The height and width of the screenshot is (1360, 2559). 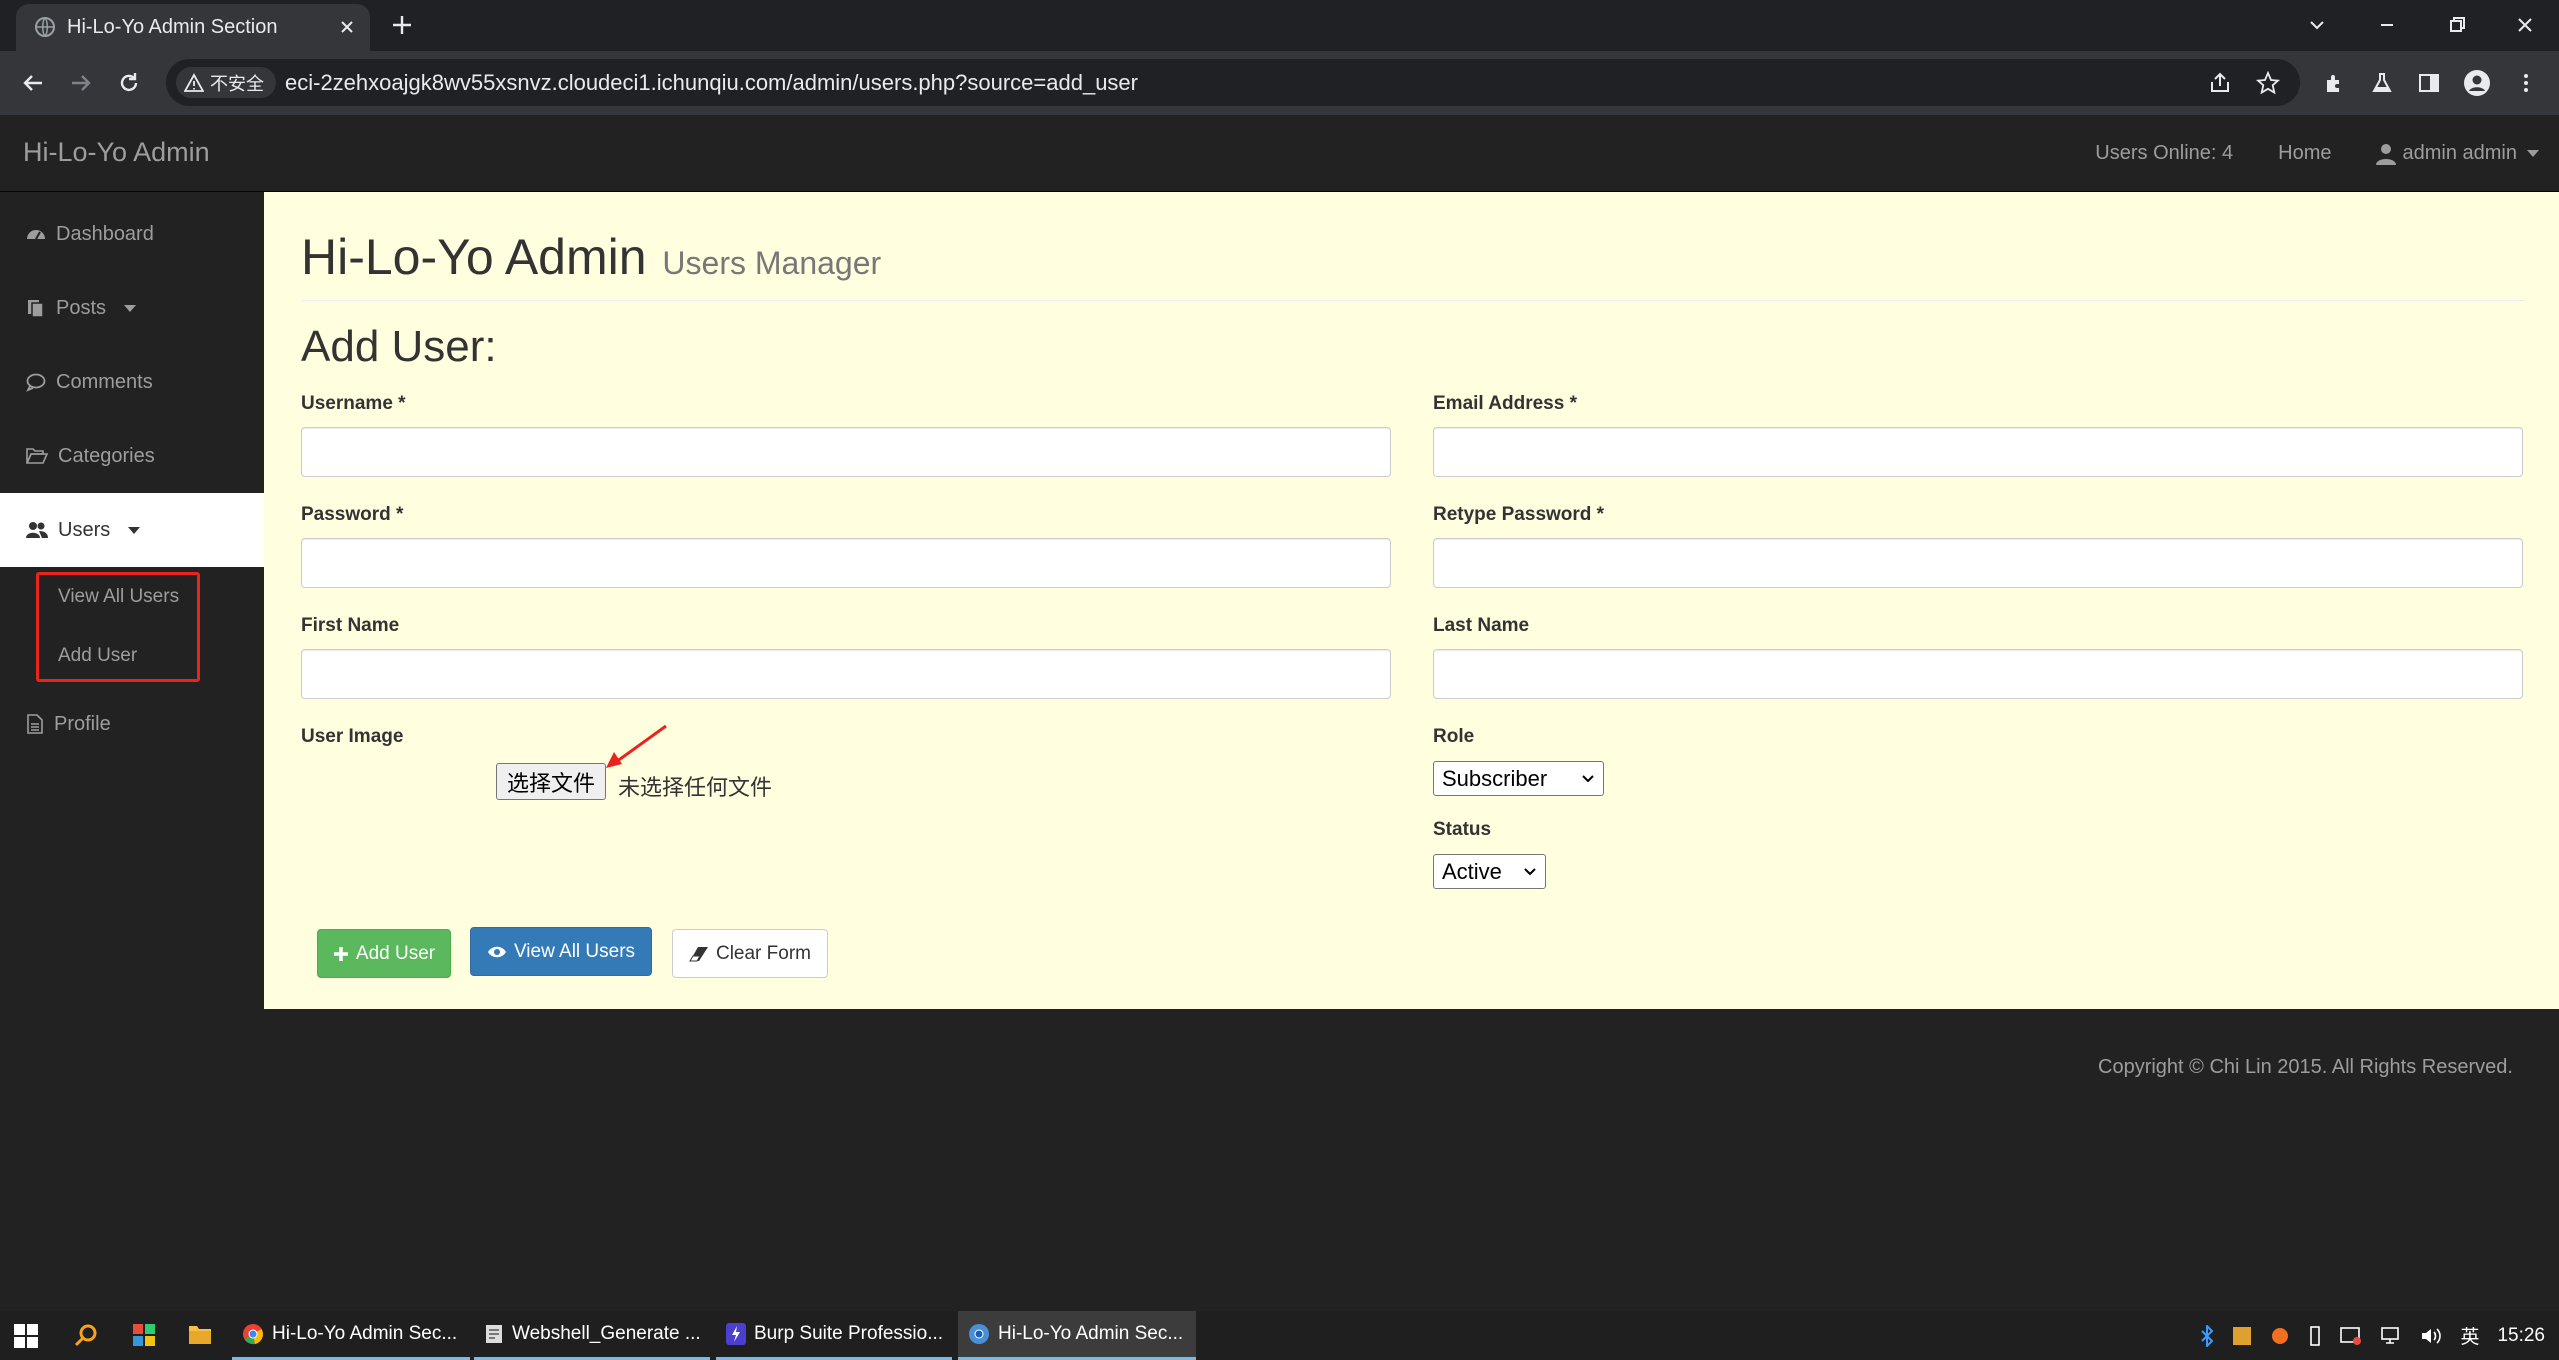 I want to click on file-status-text: 未选择任何文件, so click(x=695, y=787).